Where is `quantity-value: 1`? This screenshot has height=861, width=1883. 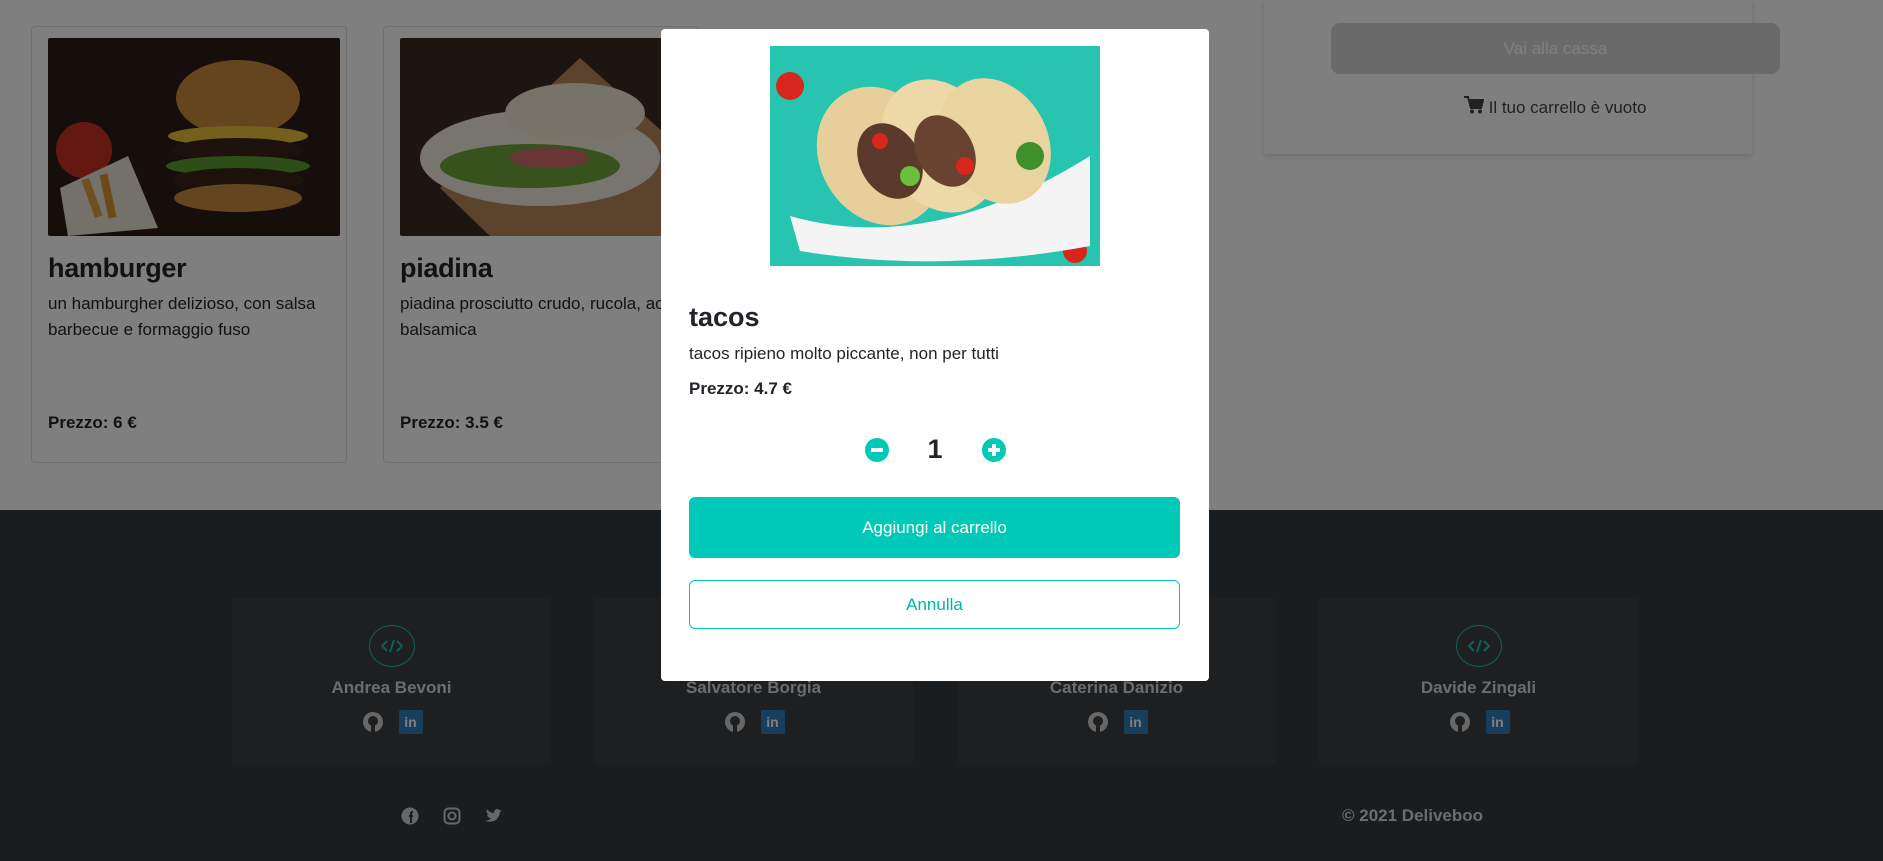
quantity-value: 1 is located at coordinates (935, 449).